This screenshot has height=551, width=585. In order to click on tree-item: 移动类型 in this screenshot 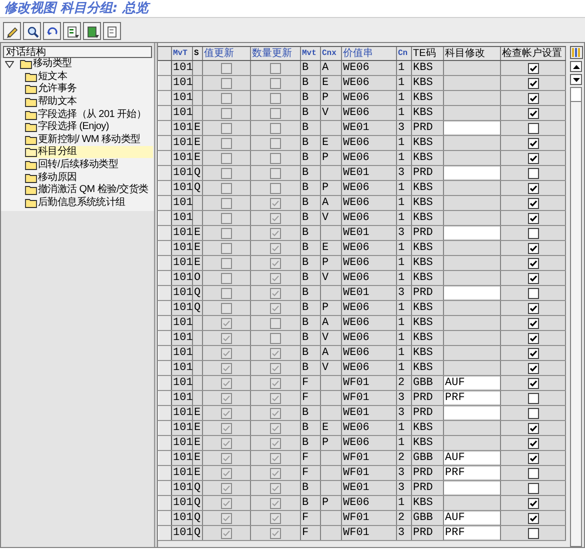, I will do `click(46, 64)`.